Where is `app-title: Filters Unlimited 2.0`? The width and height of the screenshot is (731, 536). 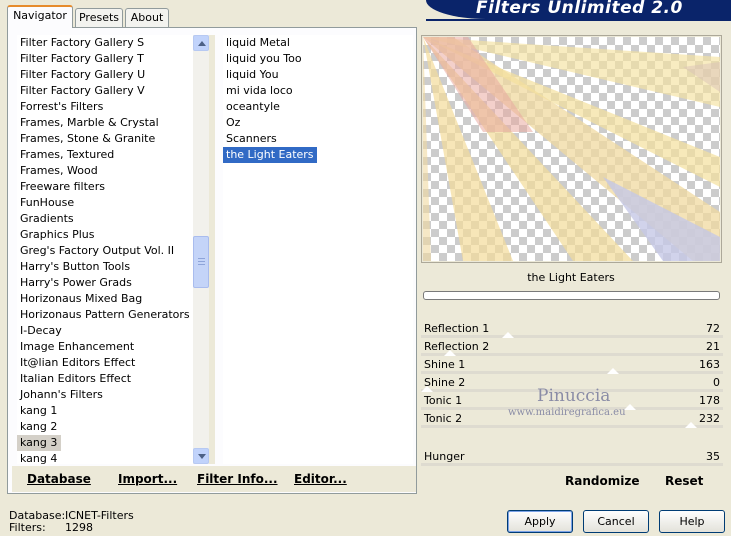
app-title: Filters Unlimited 2.0 is located at coordinates (579, 9).